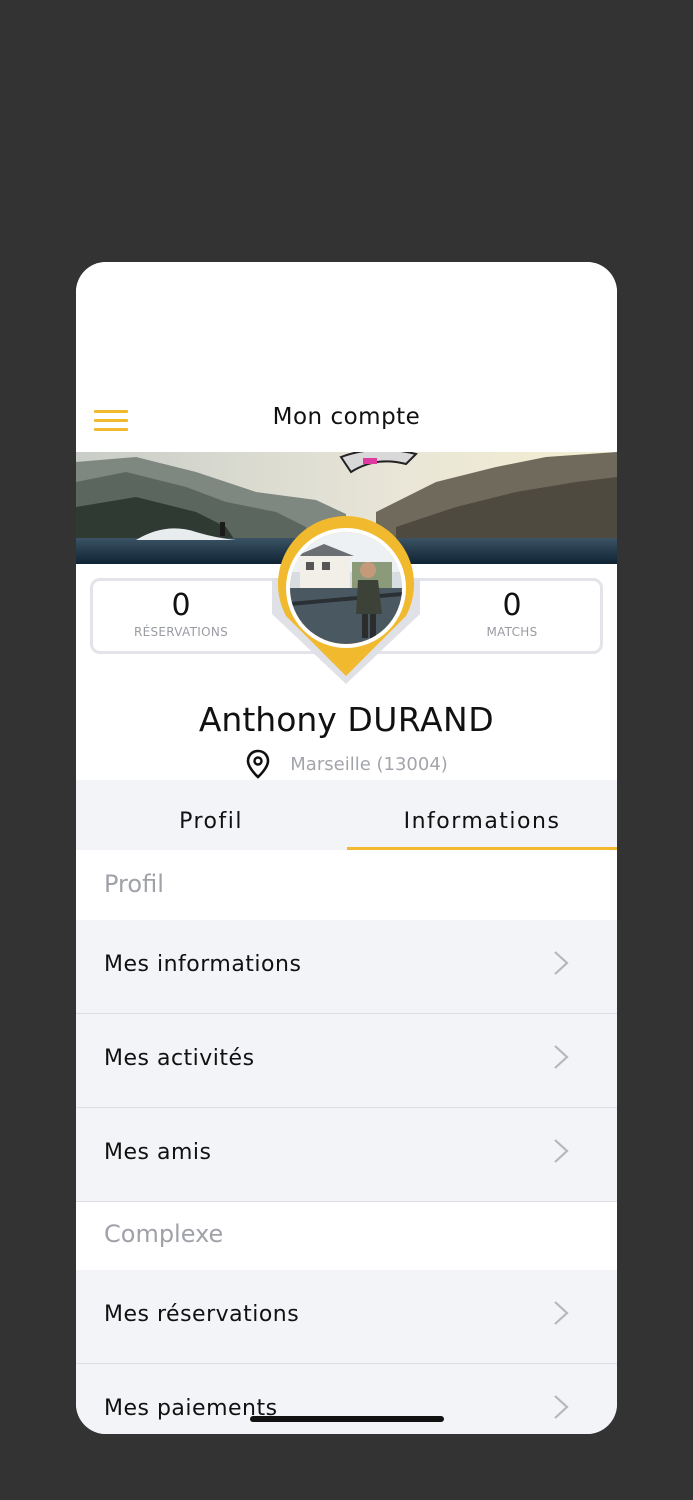  Describe the element at coordinates (346, 1399) in the screenshot. I see `list-item-mes-paiements: Mes paiements` at that location.